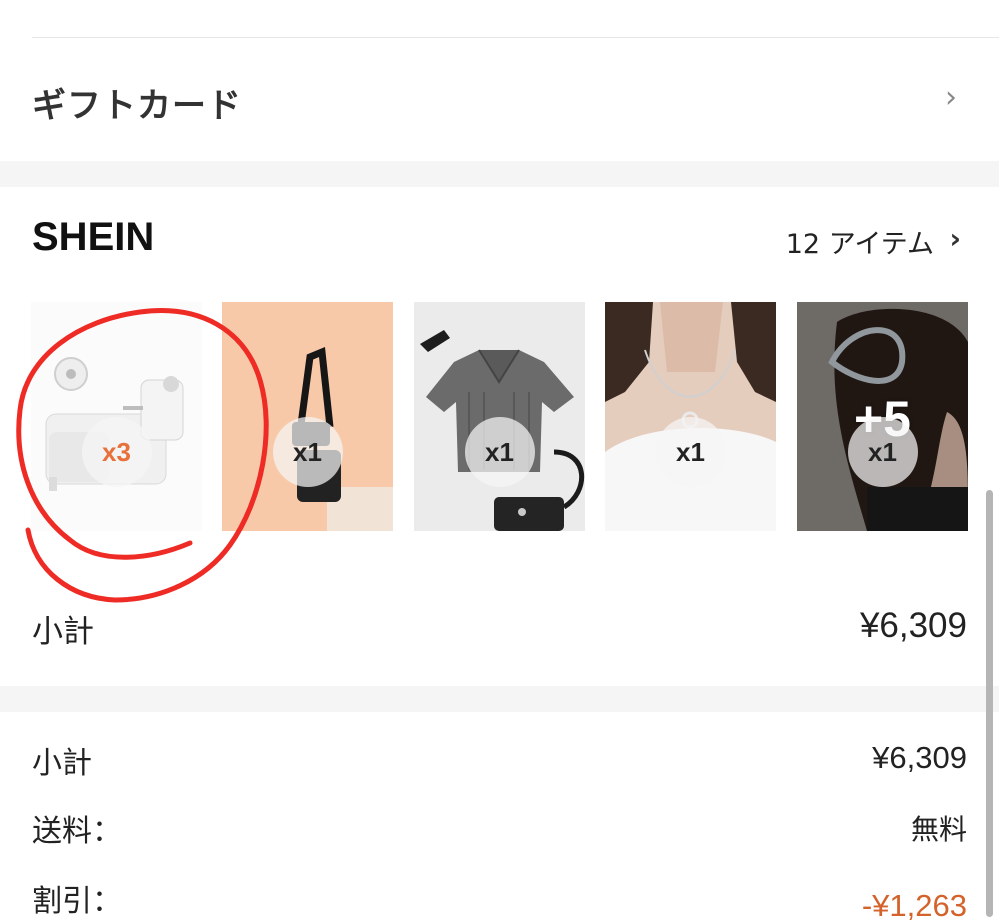  I want to click on product-thumbnail-hair-clip: +5 x1, so click(882, 416).